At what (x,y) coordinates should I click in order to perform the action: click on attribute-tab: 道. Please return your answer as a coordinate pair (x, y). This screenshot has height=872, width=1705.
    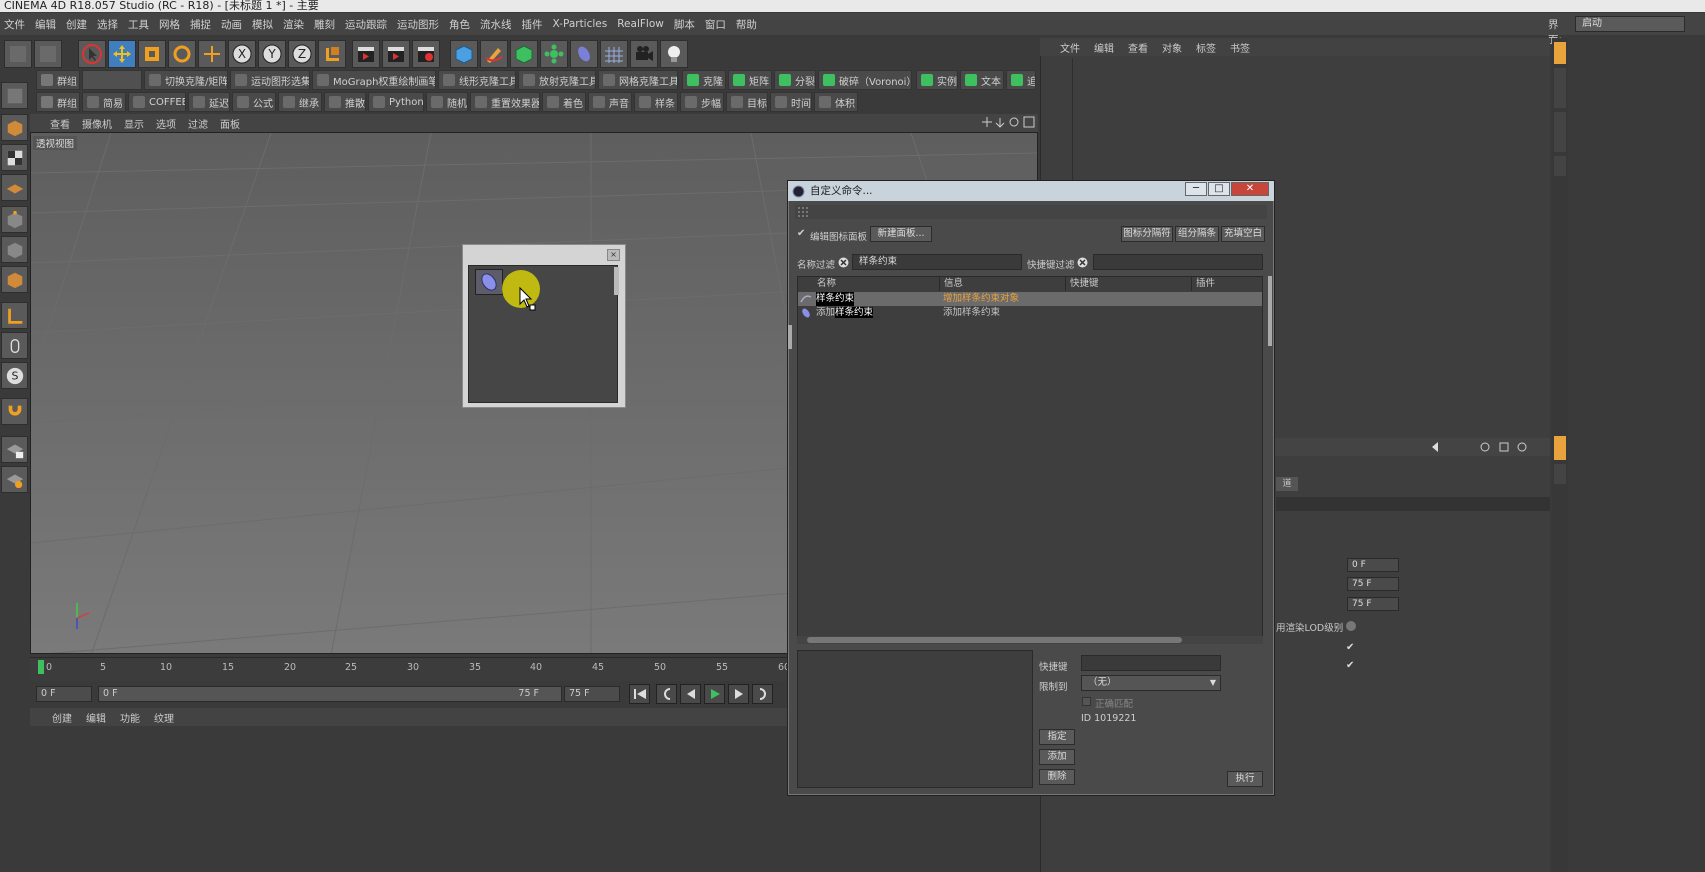
    Looking at the image, I should click on (1287, 484).